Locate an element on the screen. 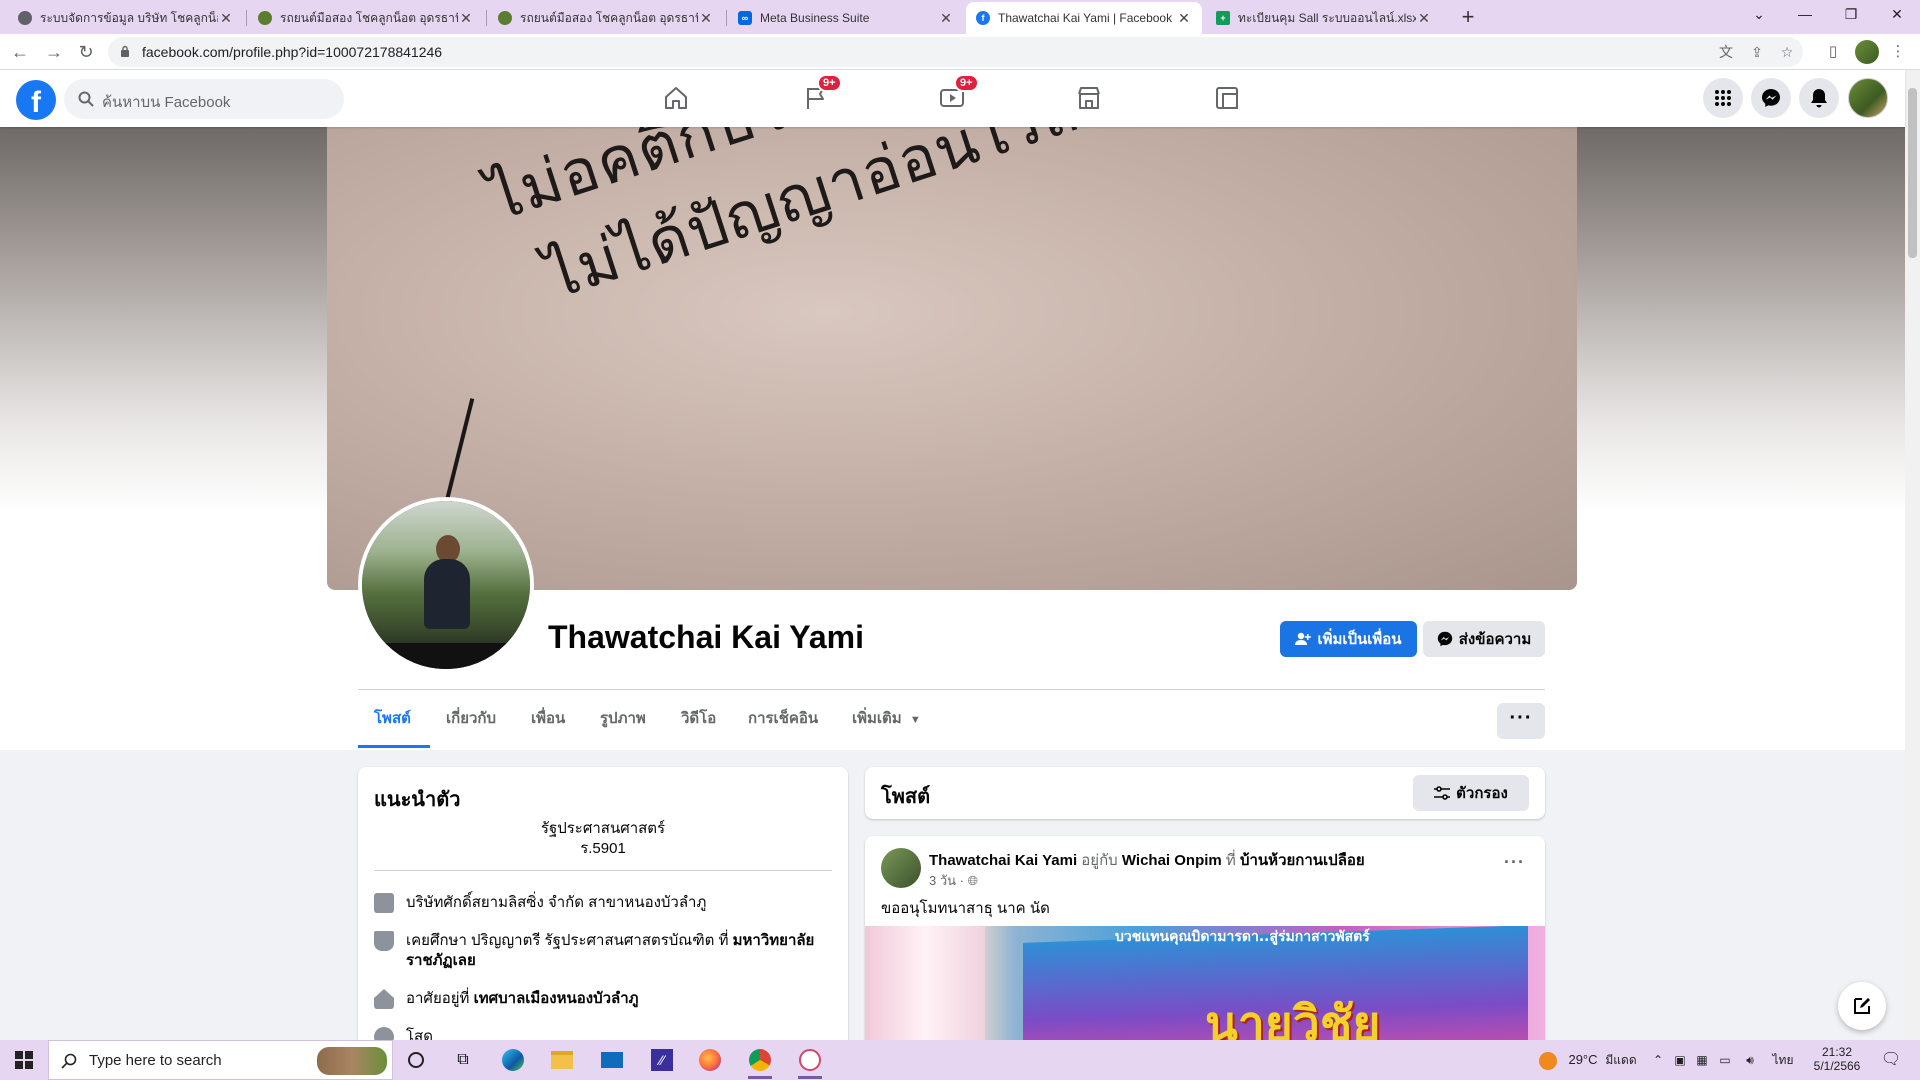  tab-photos: รูปภาพ is located at coordinates (623, 718).